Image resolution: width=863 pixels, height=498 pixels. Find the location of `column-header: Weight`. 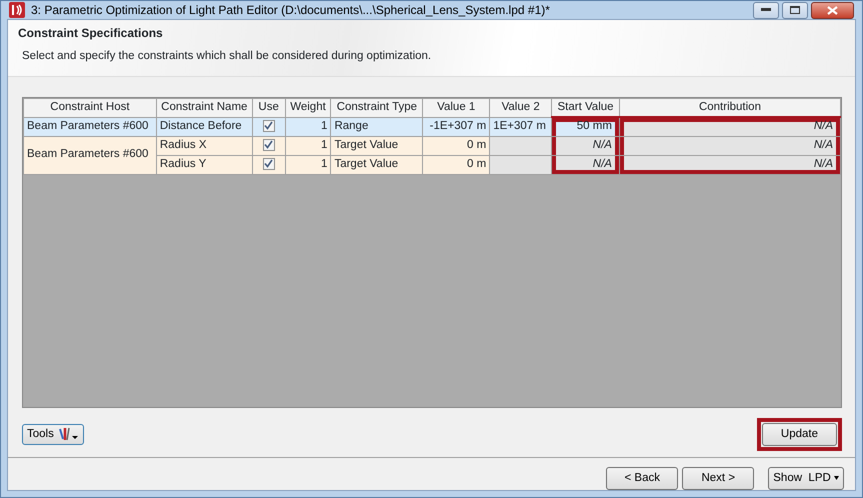

column-header: Weight is located at coordinates (308, 107).